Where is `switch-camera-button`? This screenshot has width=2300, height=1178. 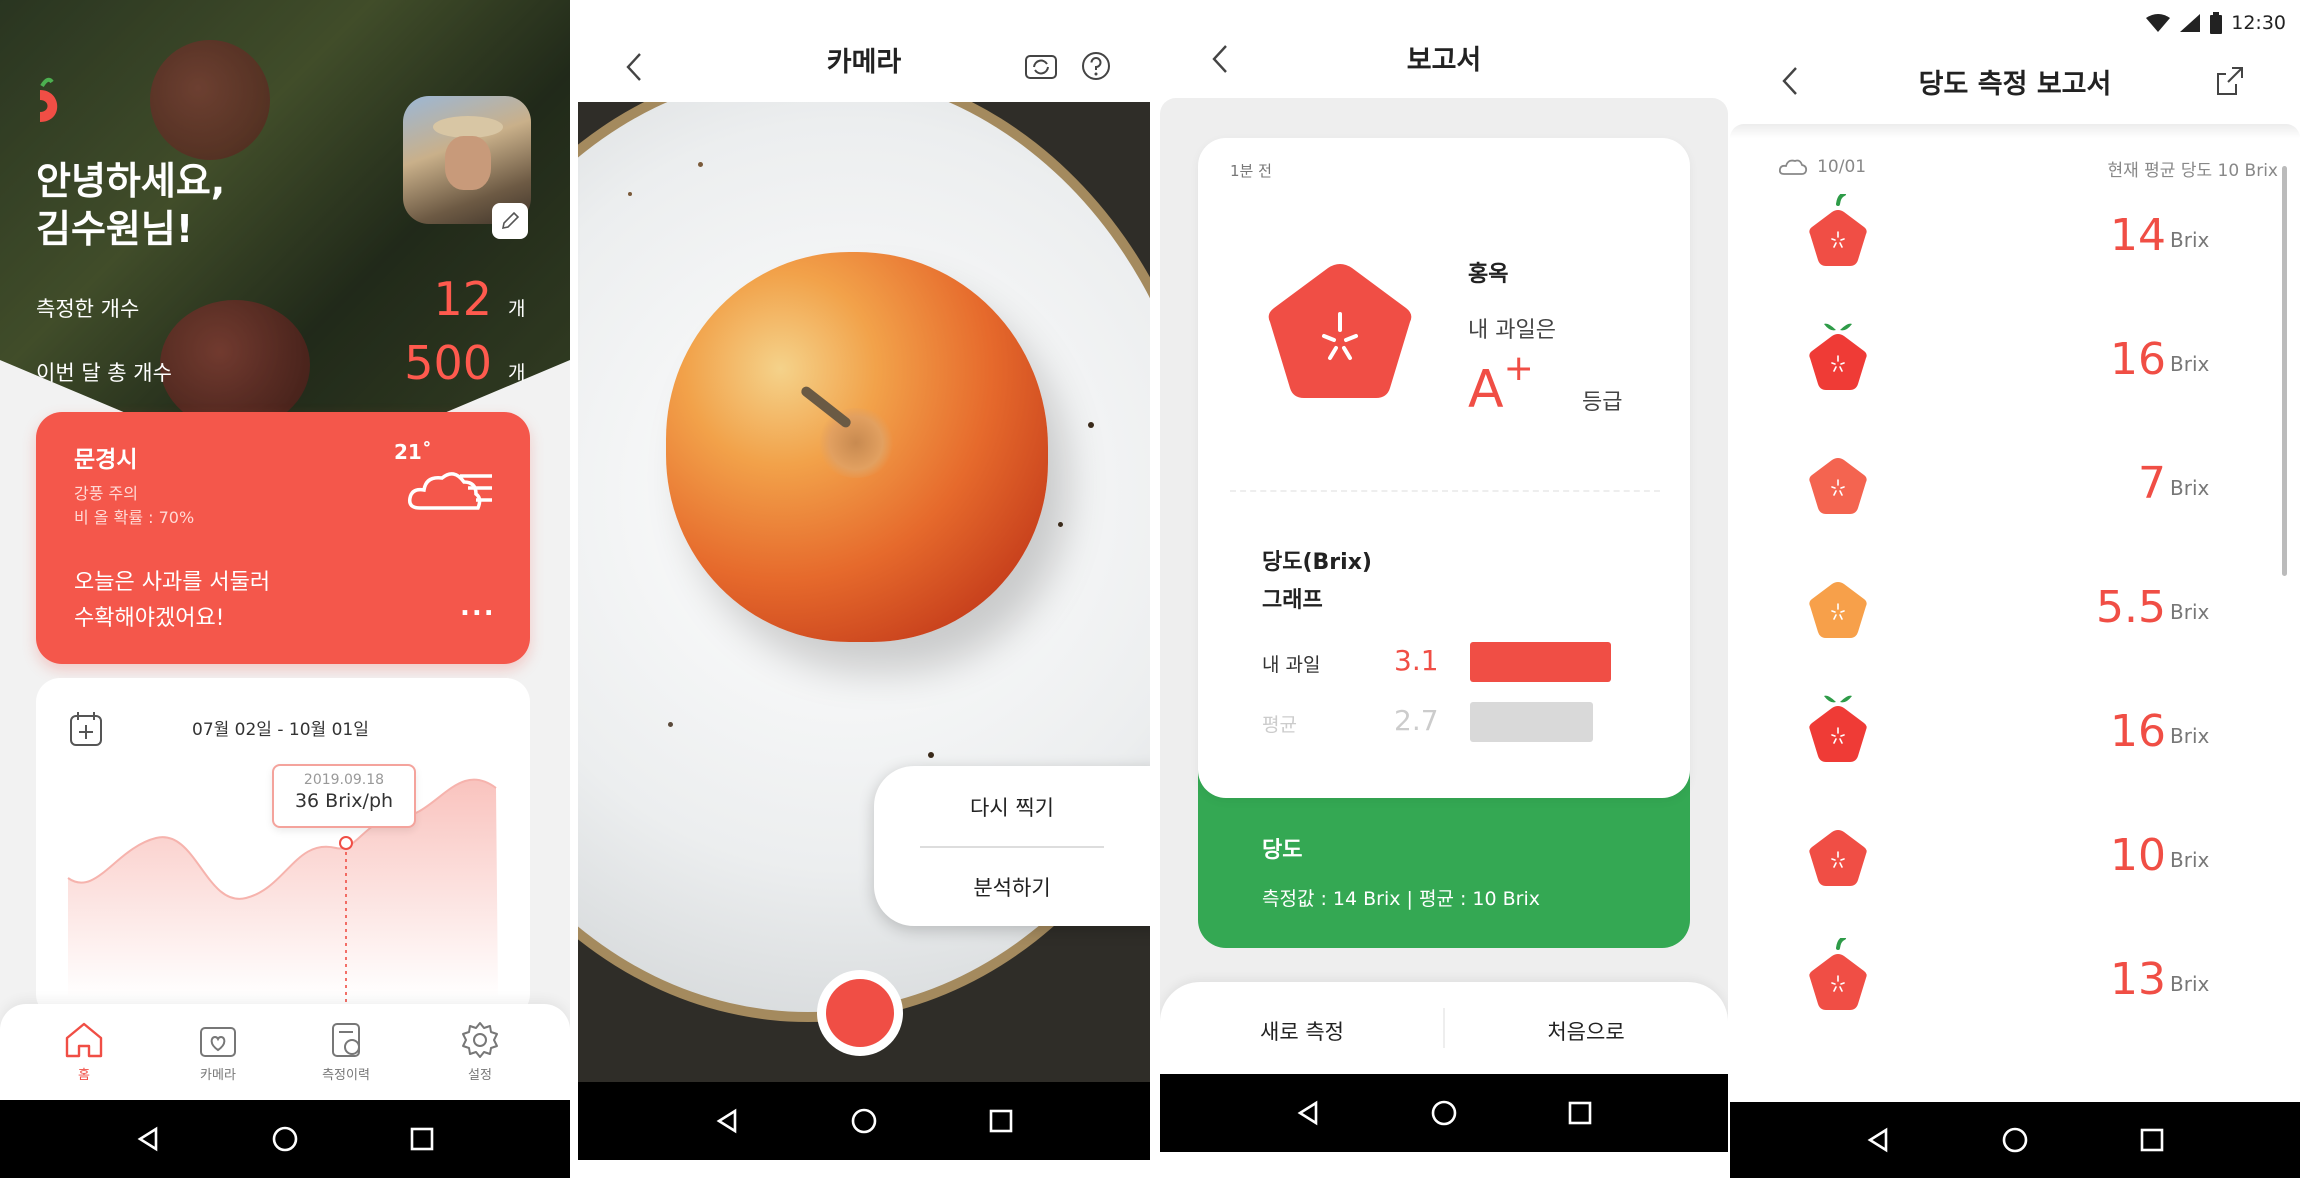
switch-camera-button is located at coordinates (1041, 68).